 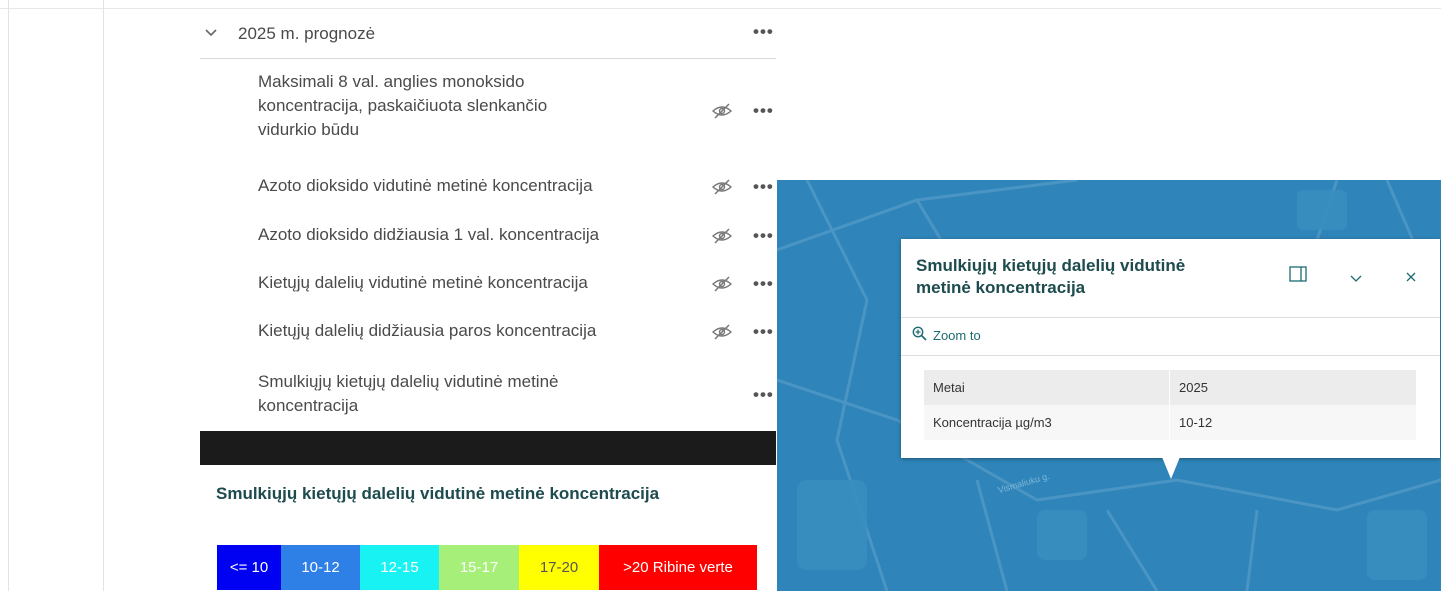 I want to click on zoom-to-button: Zoom to, so click(x=946, y=335).